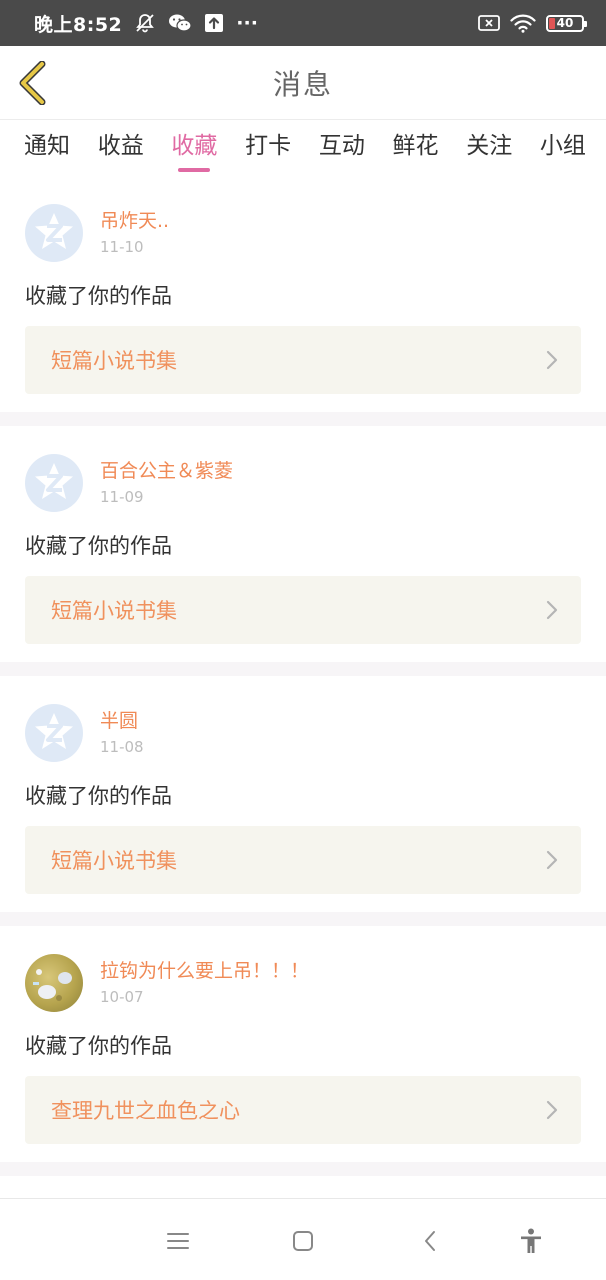  Describe the element at coordinates (122, 721) in the screenshot. I see `username: 半圆` at that location.